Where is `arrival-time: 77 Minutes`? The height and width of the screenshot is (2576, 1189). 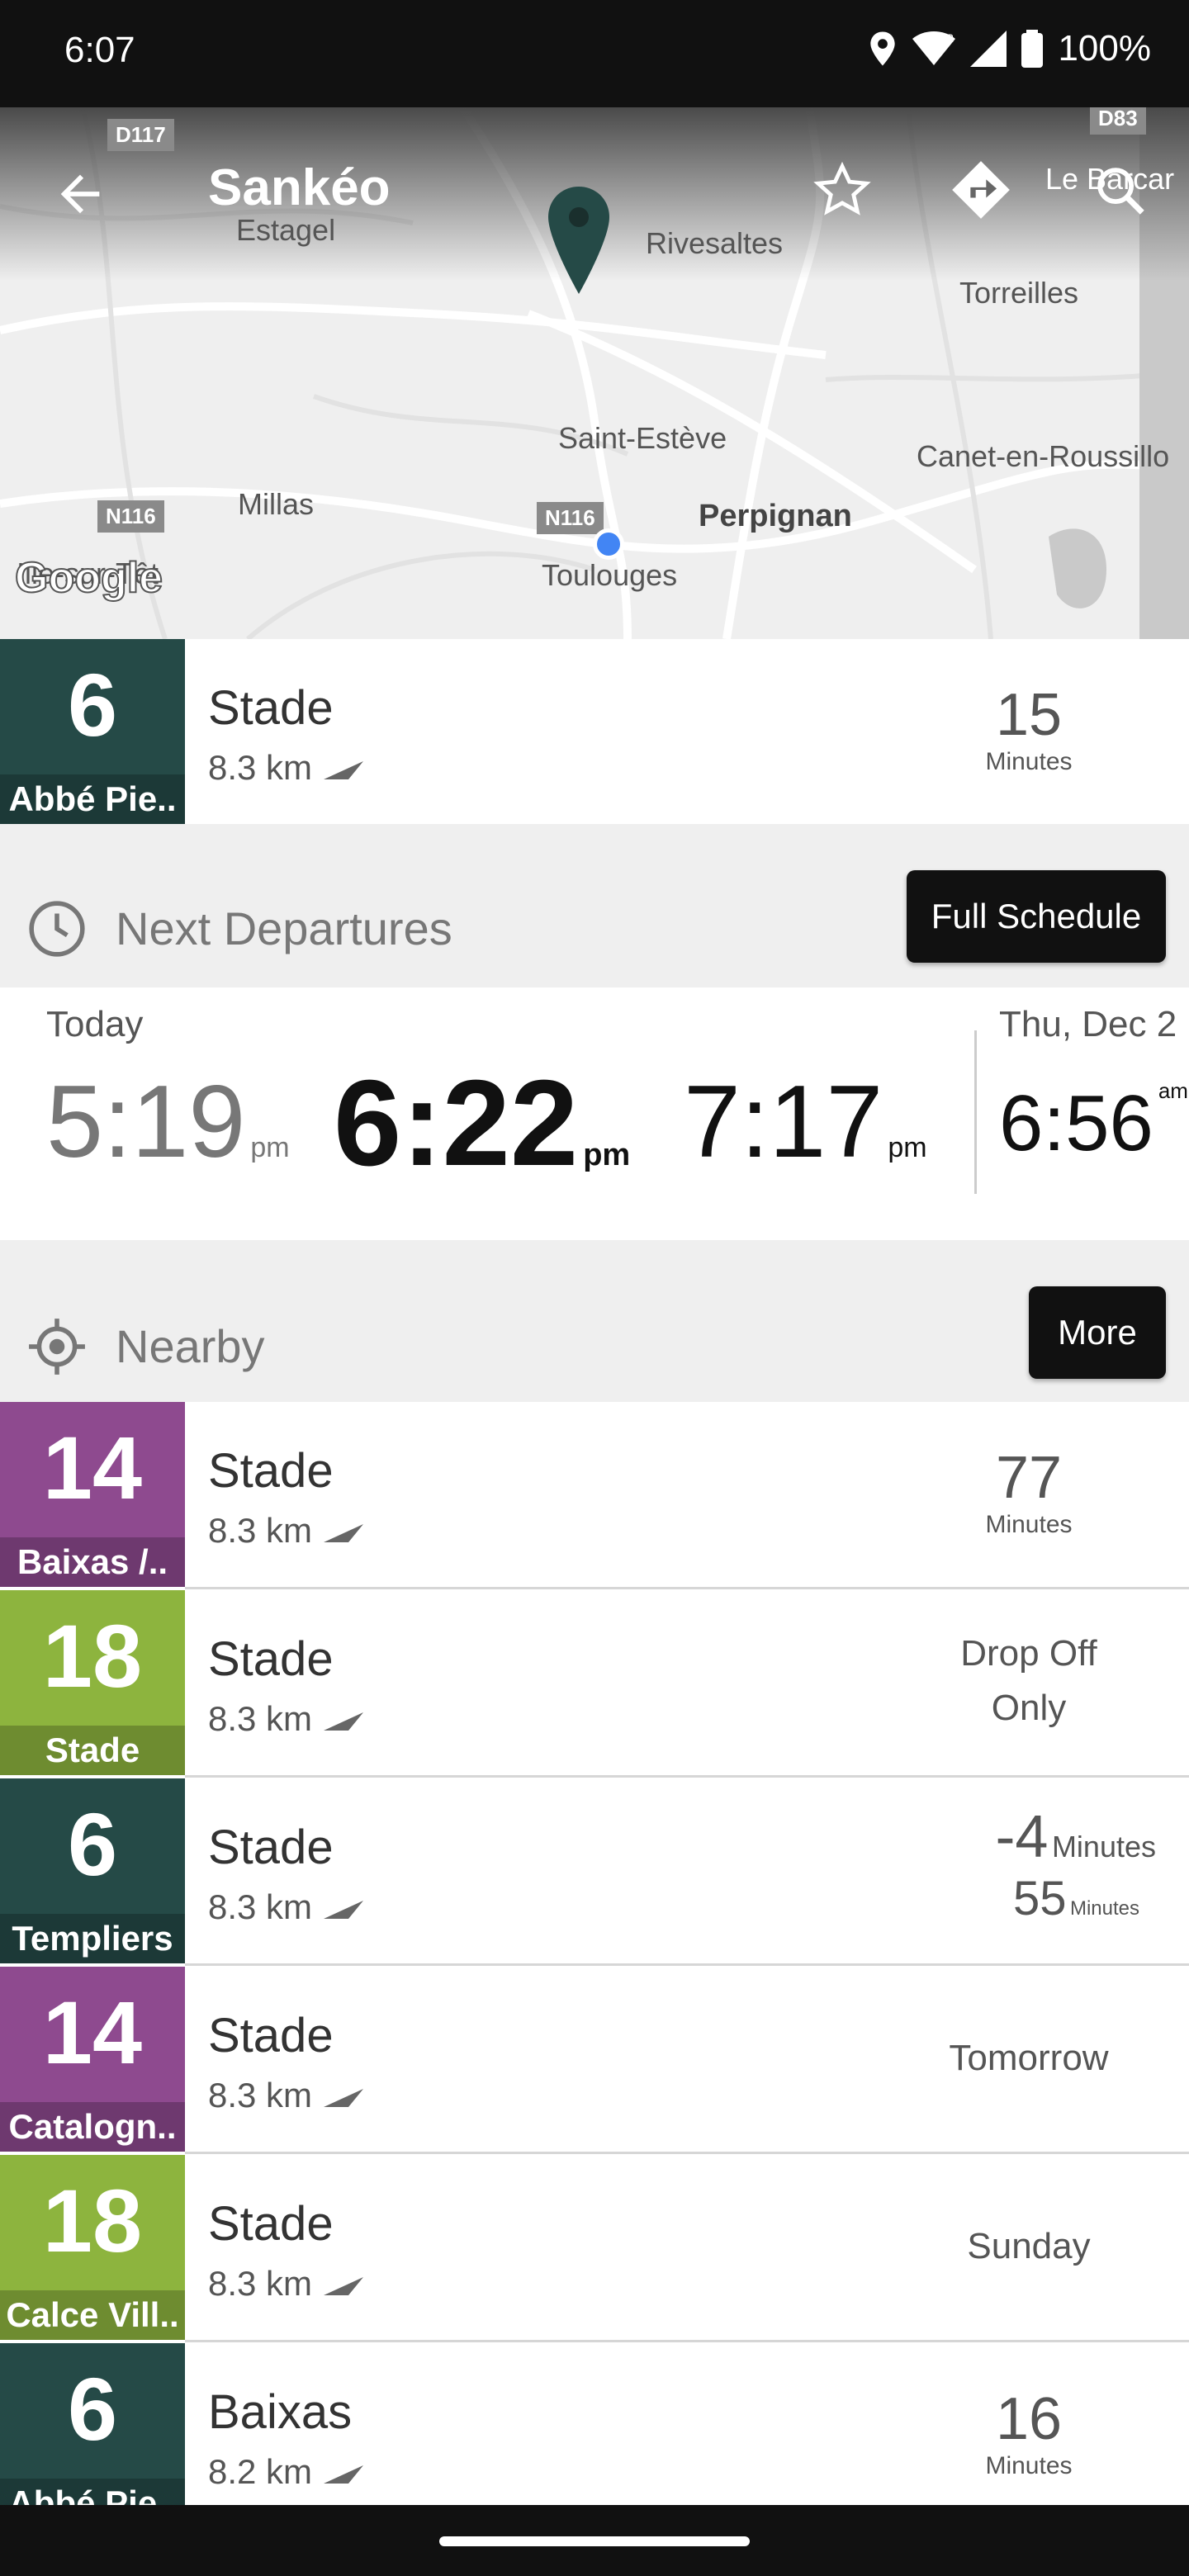 arrival-time: 77 Minutes is located at coordinates (1029, 1491).